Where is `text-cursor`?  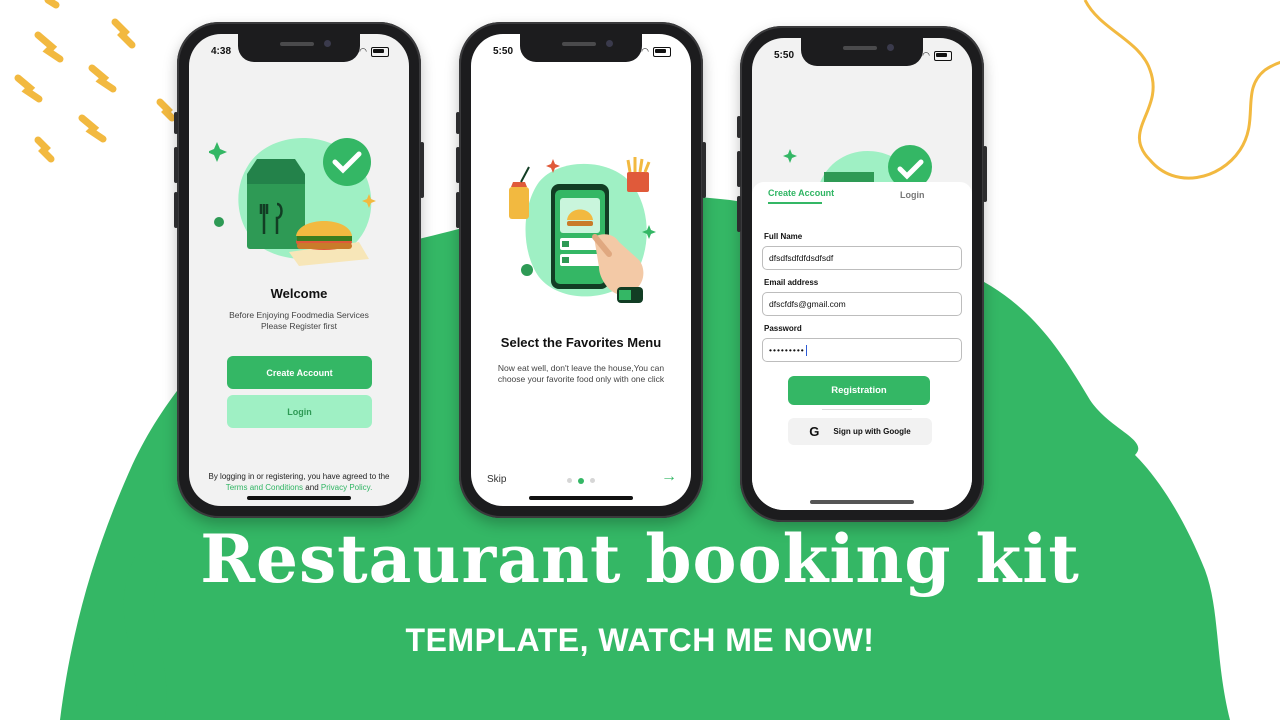 text-cursor is located at coordinates (806, 350).